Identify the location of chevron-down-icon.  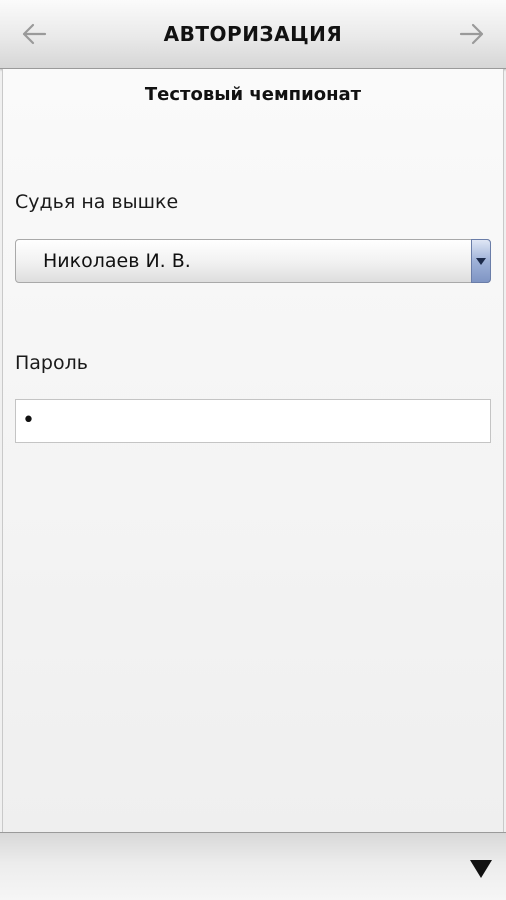
(481, 261).